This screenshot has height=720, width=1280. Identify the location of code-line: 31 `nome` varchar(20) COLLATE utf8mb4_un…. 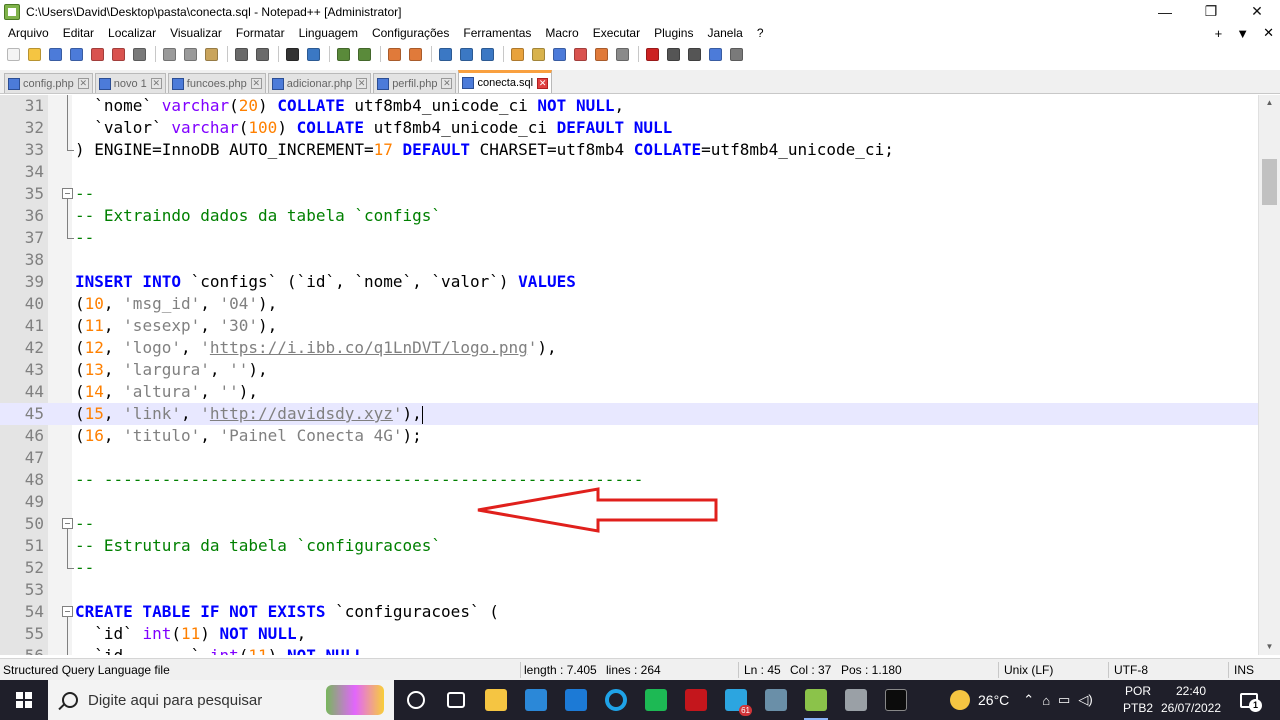
(629, 106).